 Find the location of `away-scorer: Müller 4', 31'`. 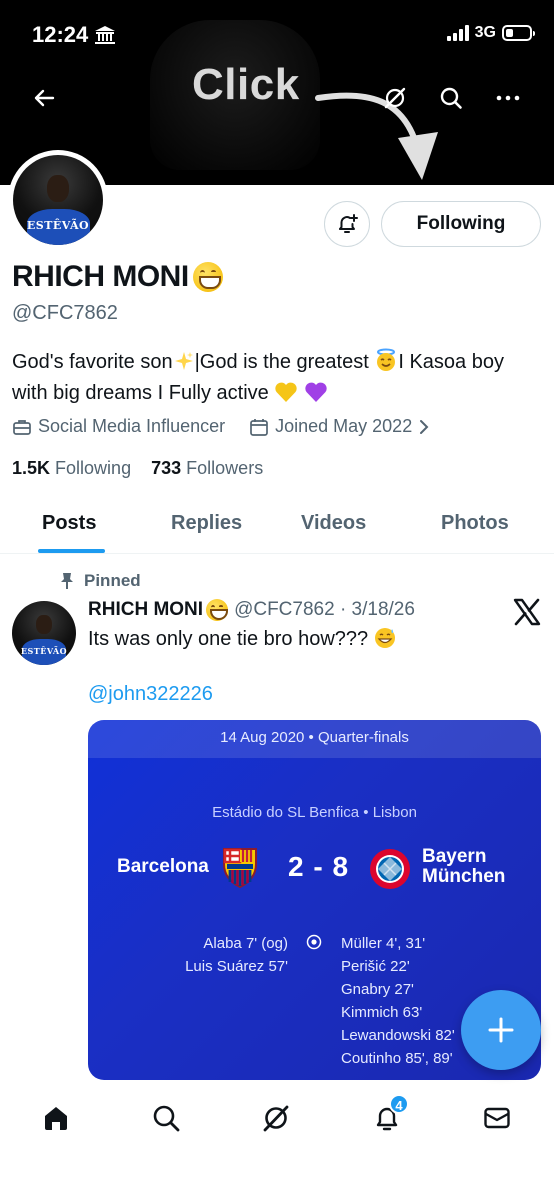

away-scorer: Müller 4', 31' is located at coordinates (383, 943).